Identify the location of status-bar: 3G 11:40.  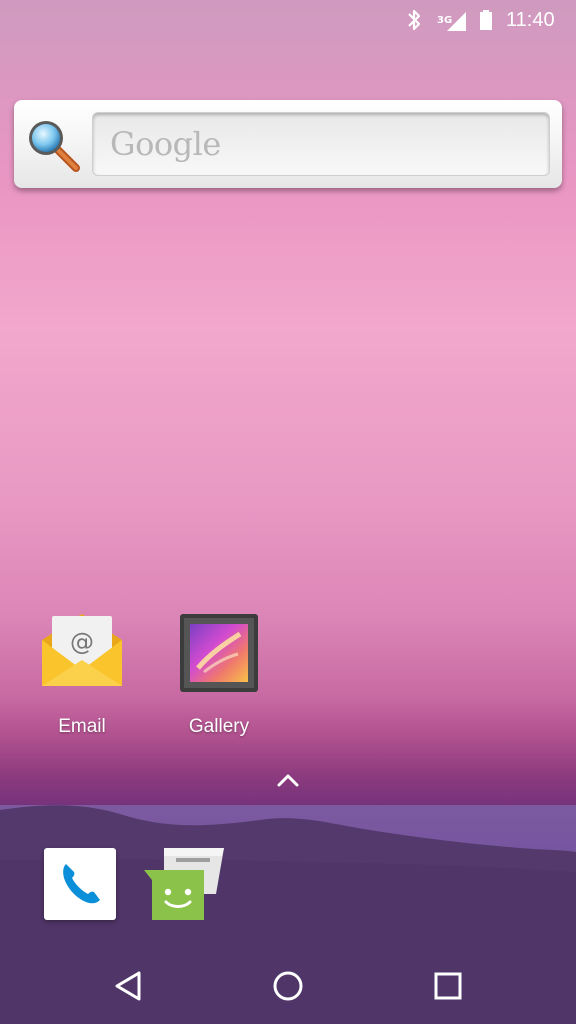
(288, 20).